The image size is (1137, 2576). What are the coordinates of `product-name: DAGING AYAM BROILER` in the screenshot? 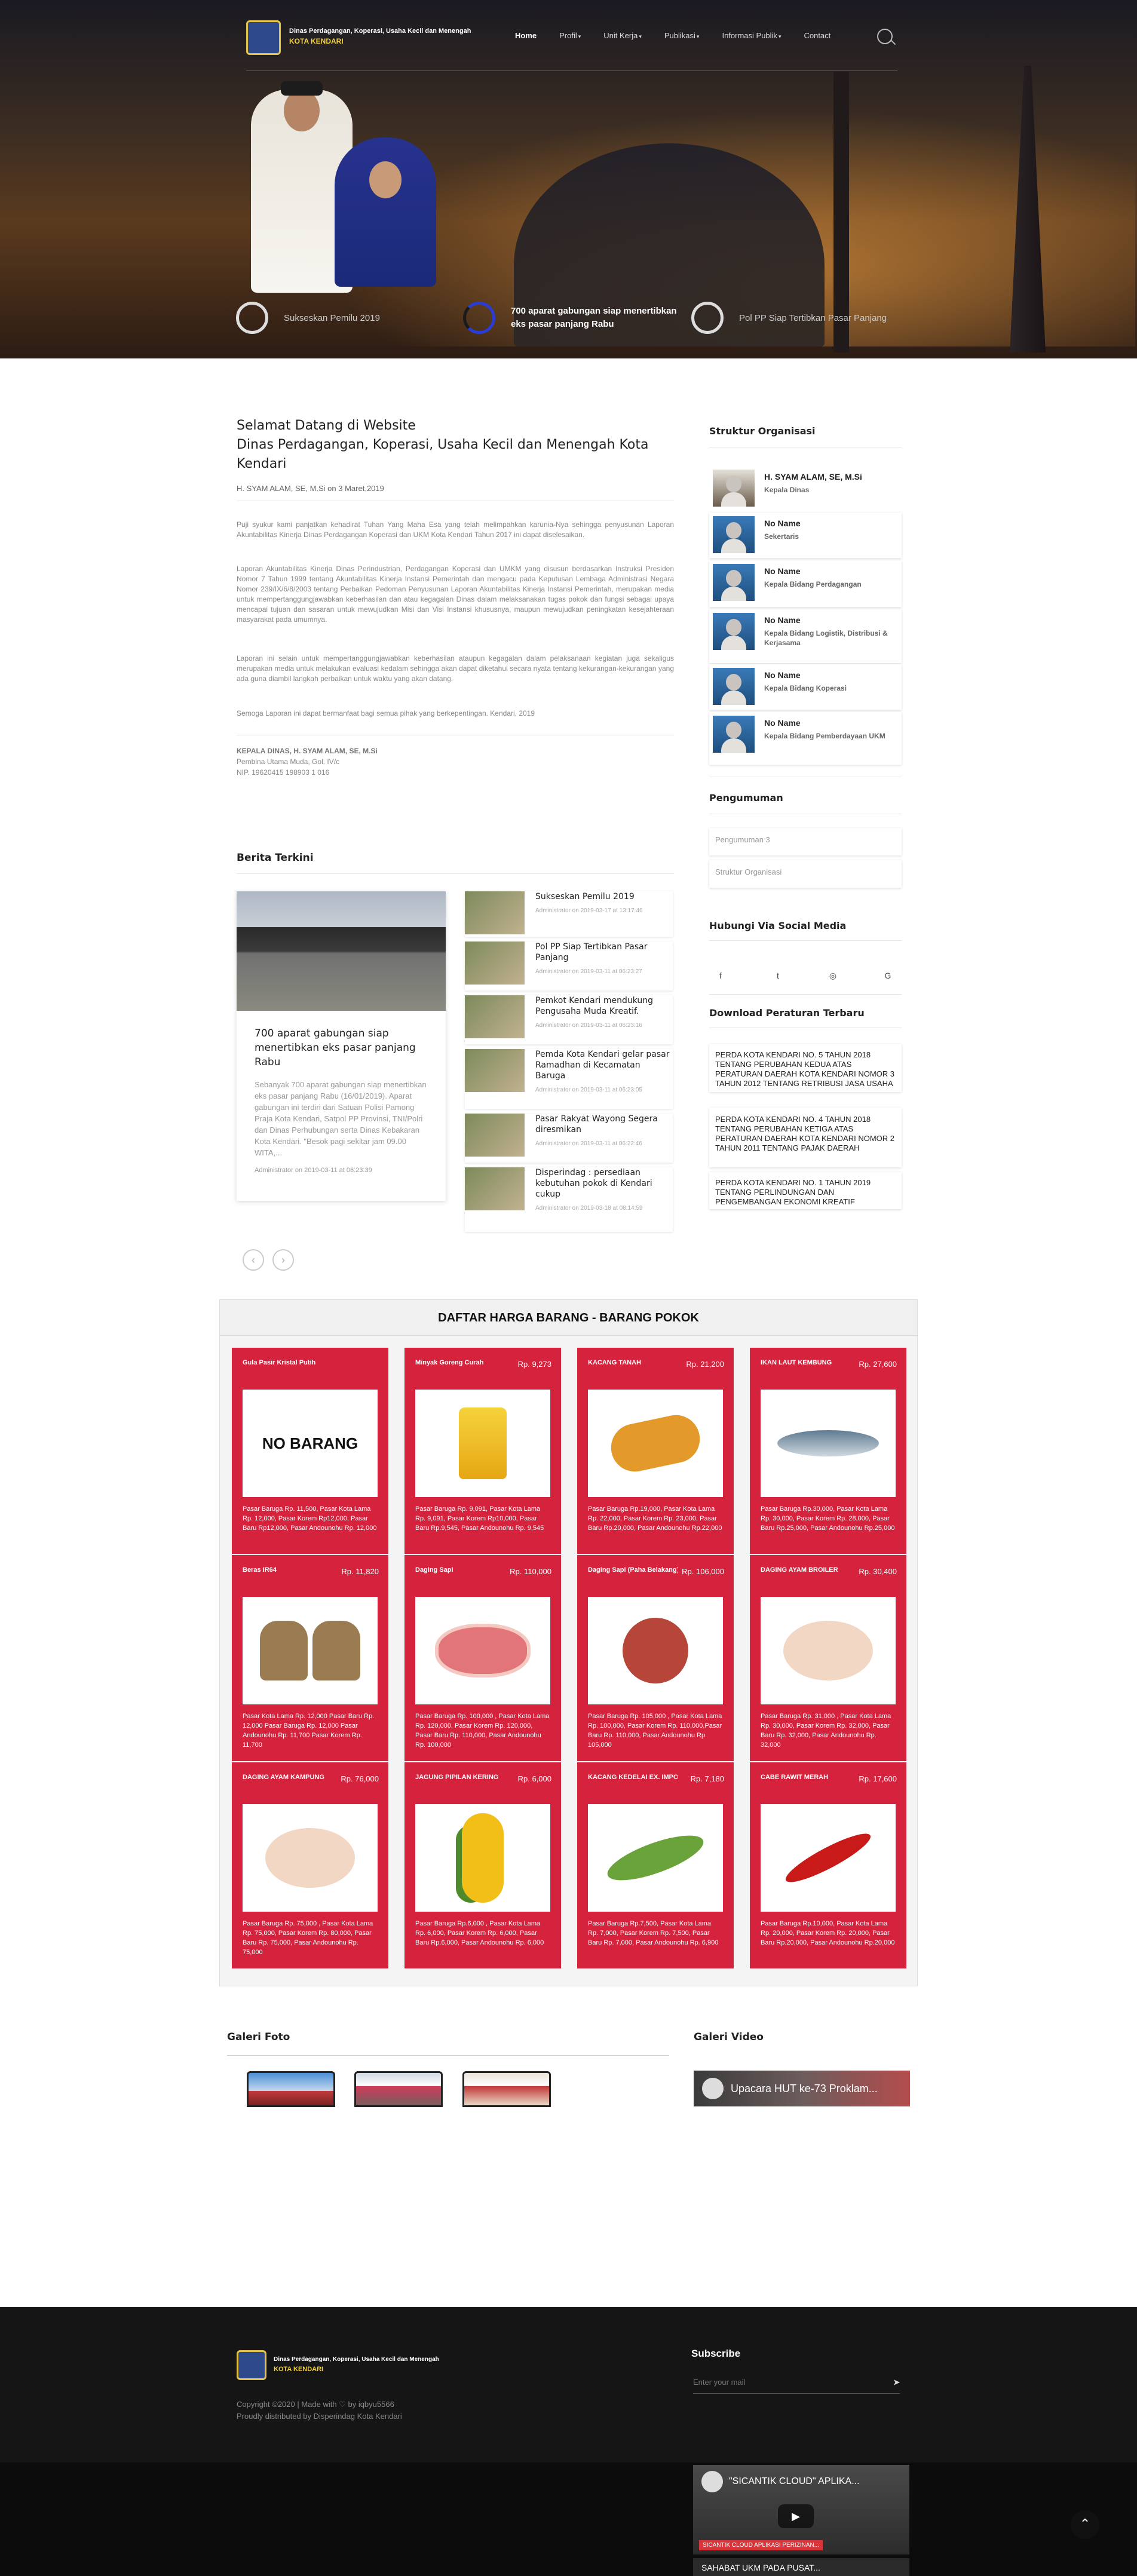 It's located at (799, 1570).